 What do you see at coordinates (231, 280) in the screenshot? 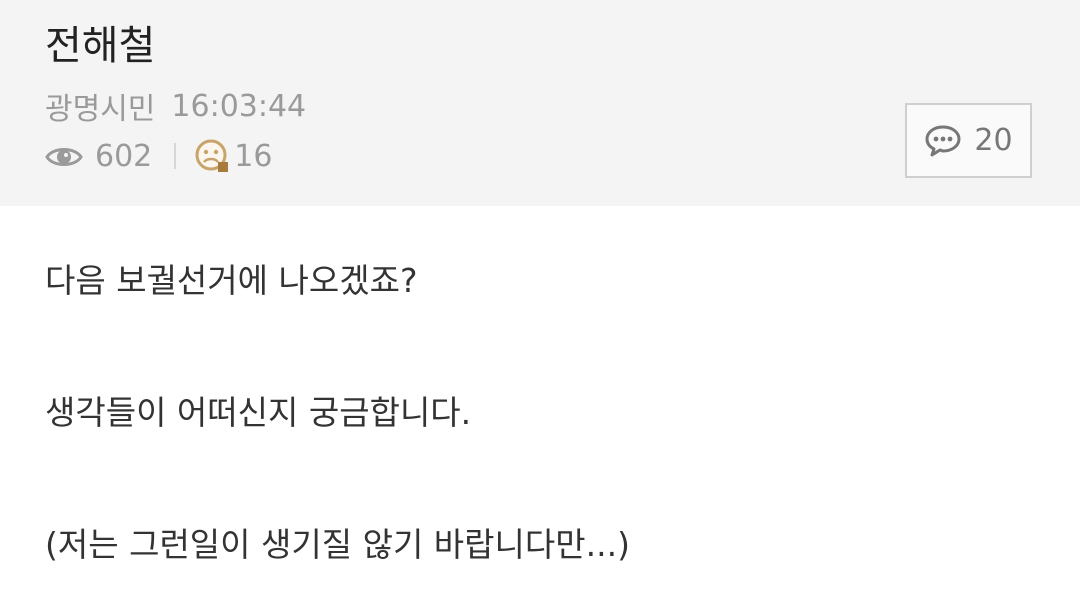
I see `body-paragraph: 다음 보궐선거에 나오겠죠?` at bounding box center [231, 280].